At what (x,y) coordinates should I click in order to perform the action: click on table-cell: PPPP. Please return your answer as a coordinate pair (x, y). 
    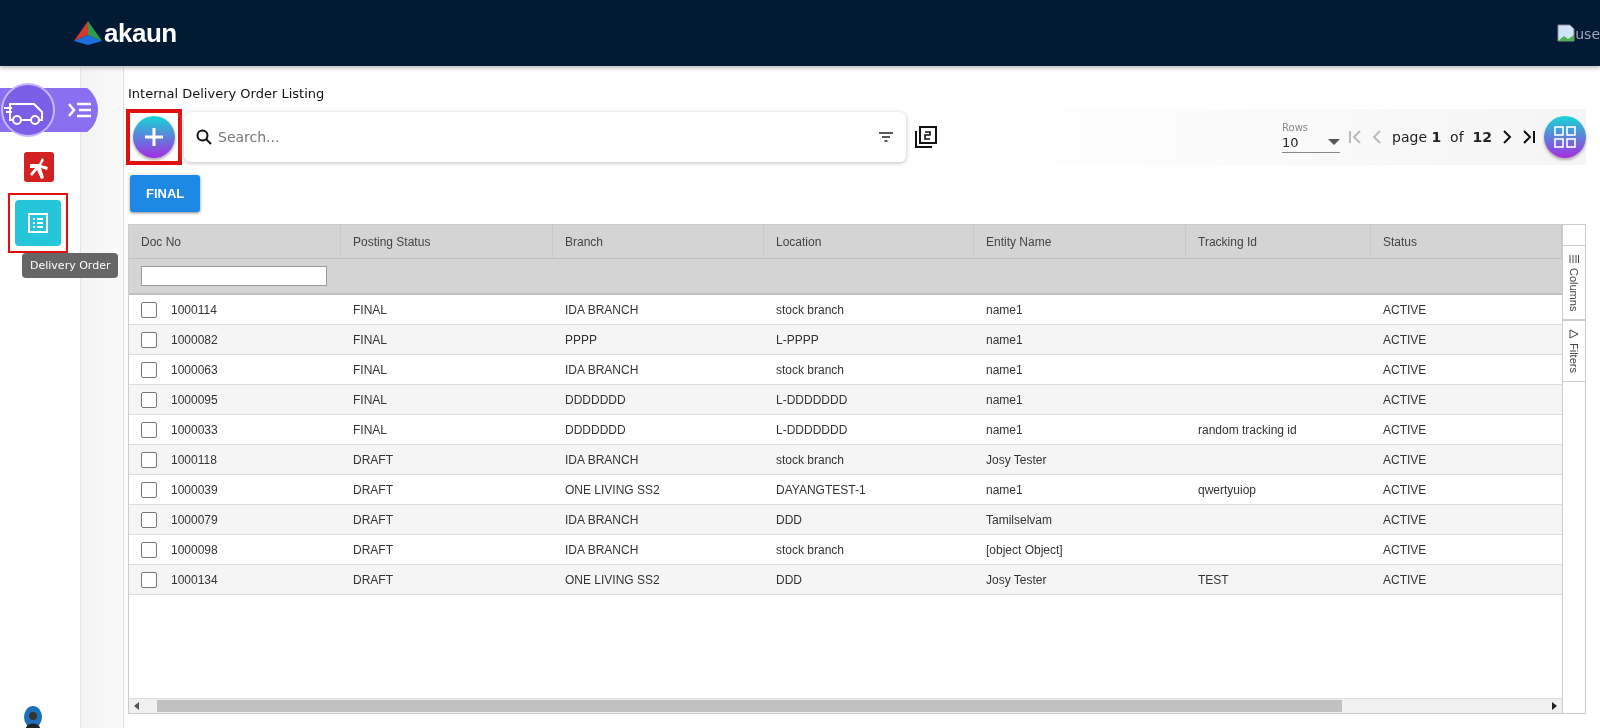
    Looking at the image, I should click on (581, 339).